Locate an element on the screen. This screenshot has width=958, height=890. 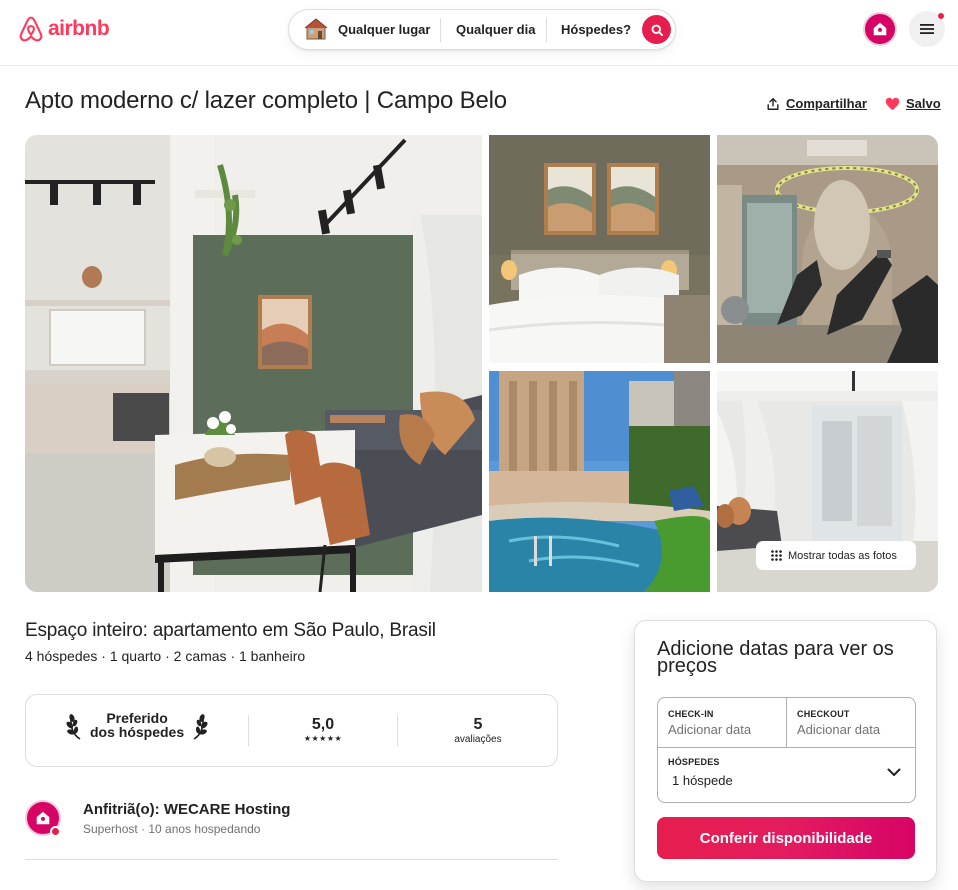
host-avatar-button is located at coordinates (880, 29).